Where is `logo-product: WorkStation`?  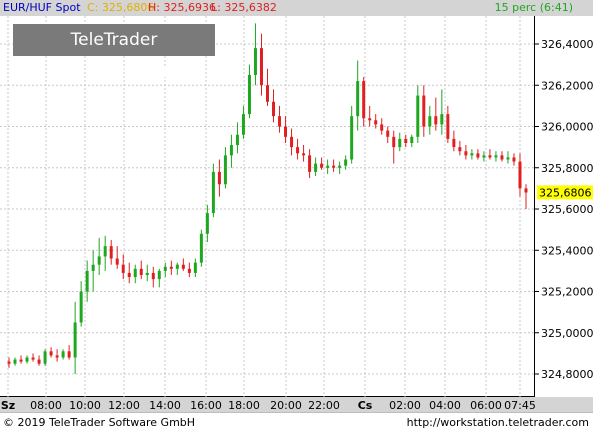 logo-product: WorkStation is located at coordinates (114, 72).